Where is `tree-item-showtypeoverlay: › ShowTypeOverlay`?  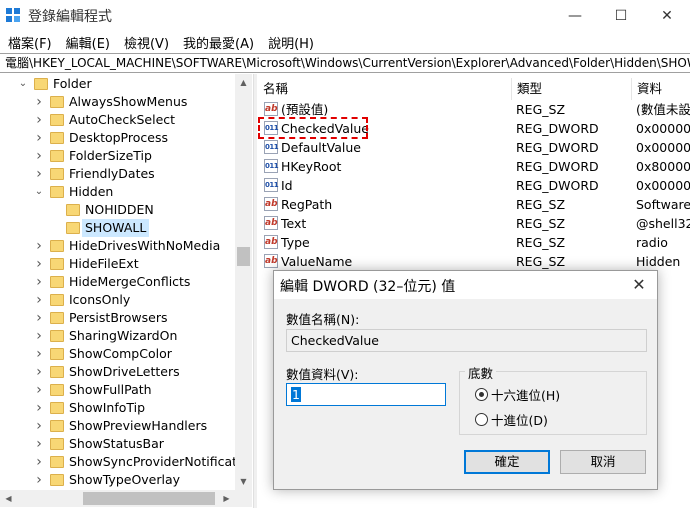 tree-item-showtypeoverlay: › ShowTypeOverlay is located at coordinates (117, 480).